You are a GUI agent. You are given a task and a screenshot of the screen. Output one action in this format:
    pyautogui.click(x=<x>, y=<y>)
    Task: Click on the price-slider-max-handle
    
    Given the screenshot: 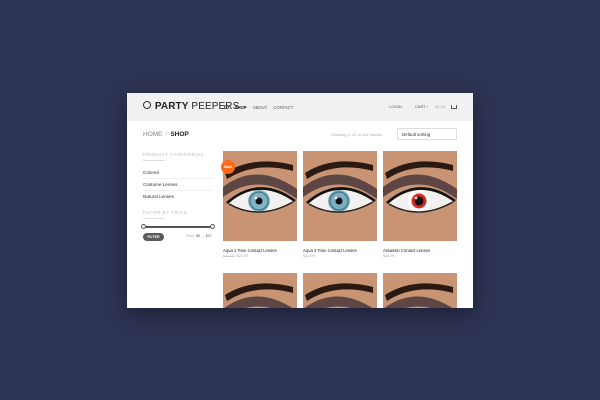 What is the action you would take?
    pyautogui.click(x=212, y=226)
    